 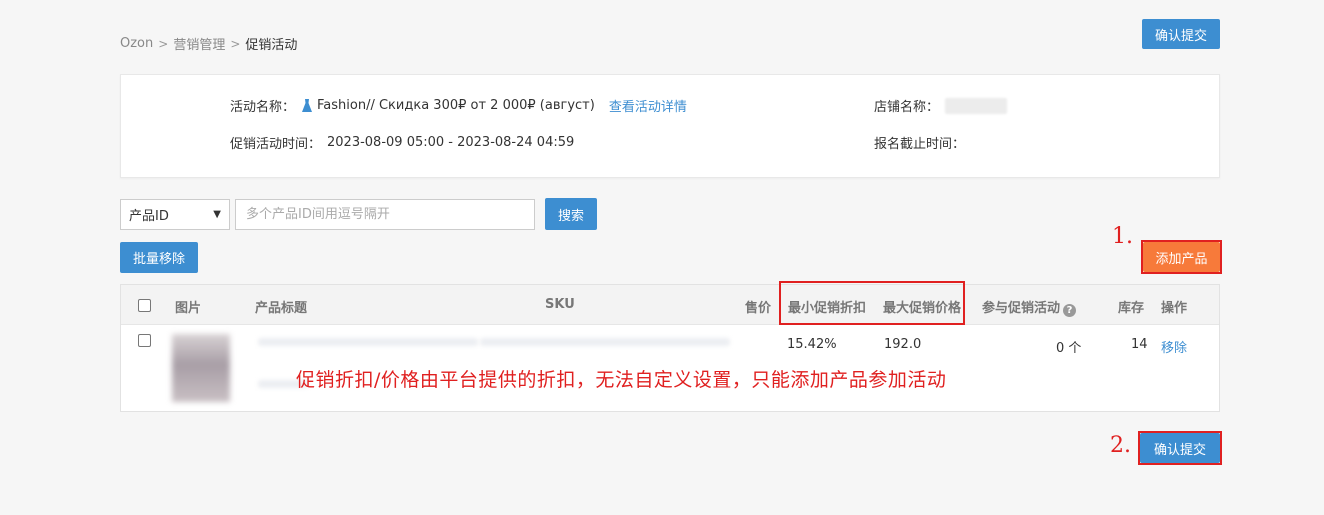 I want to click on breadcrumb-marketing: 营销管理, so click(x=199, y=43).